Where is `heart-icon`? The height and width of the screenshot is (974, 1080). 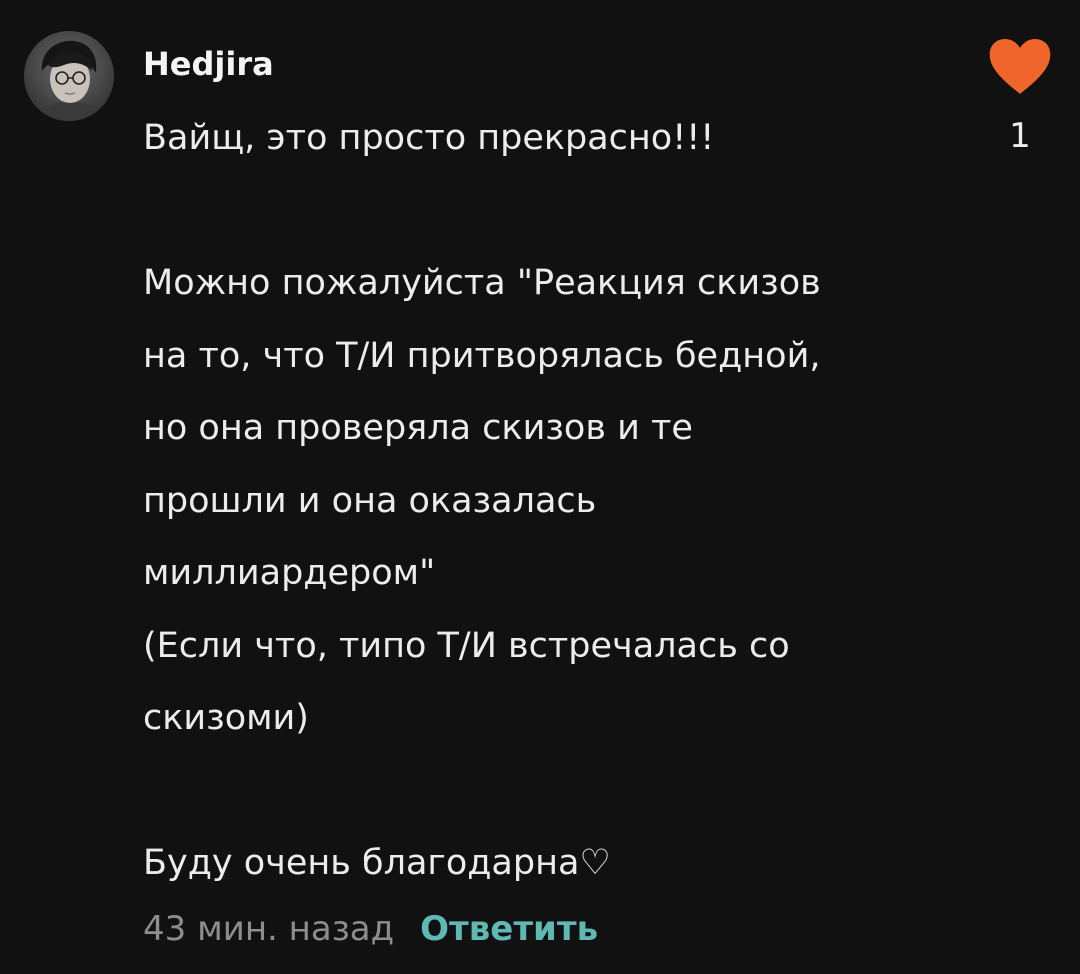
heart-icon is located at coordinates (1020, 66).